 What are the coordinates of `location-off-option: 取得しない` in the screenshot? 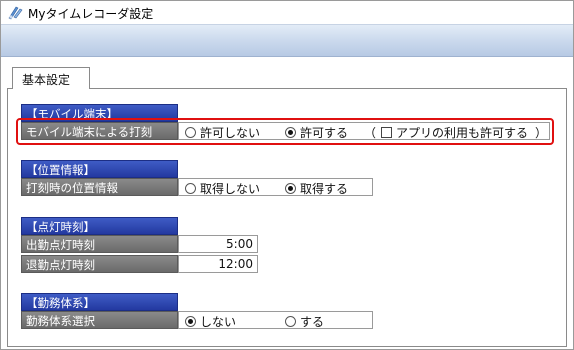 It's located at (222, 188).